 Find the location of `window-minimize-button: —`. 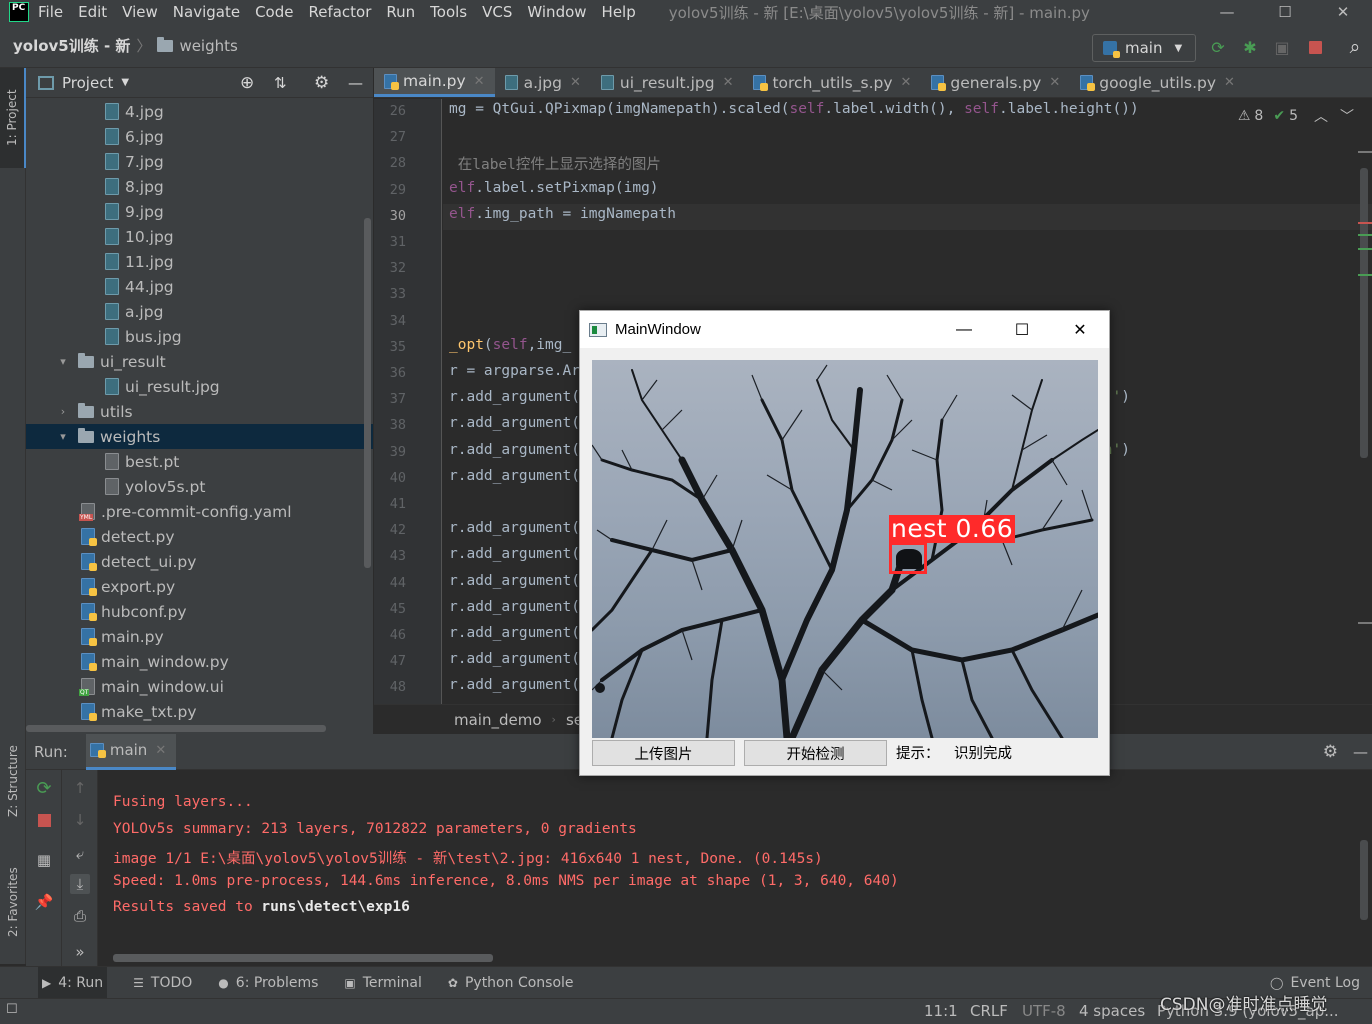

window-minimize-button: — is located at coordinates (1227, 12).